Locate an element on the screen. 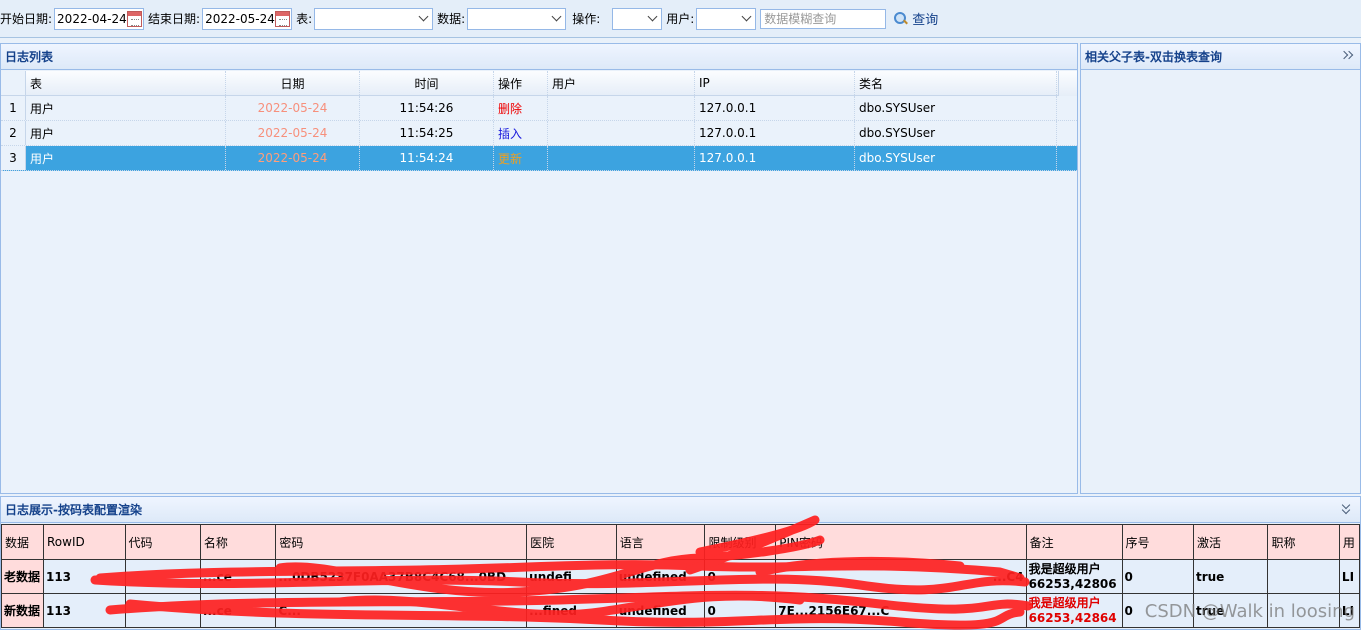 Image resolution: width=1361 pixels, height=630 pixels. user-label: 用户: is located at coordinates (680, 19).